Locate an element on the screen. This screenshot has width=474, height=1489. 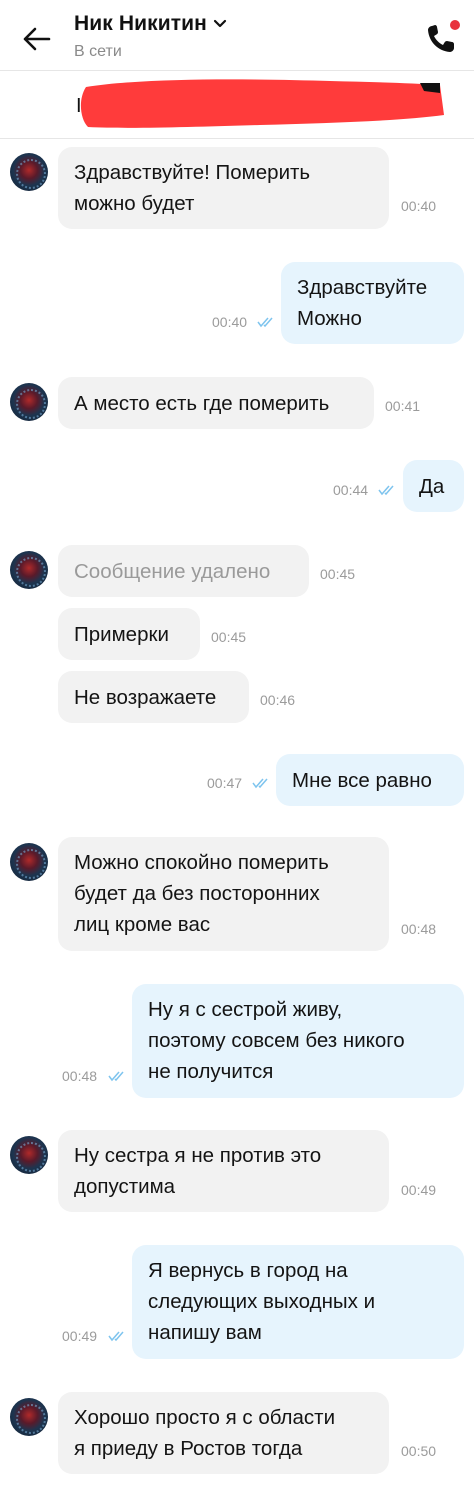
incoming-message-bubble: Ну сестра я не против это допустима is located at coordinates (223, 1171).